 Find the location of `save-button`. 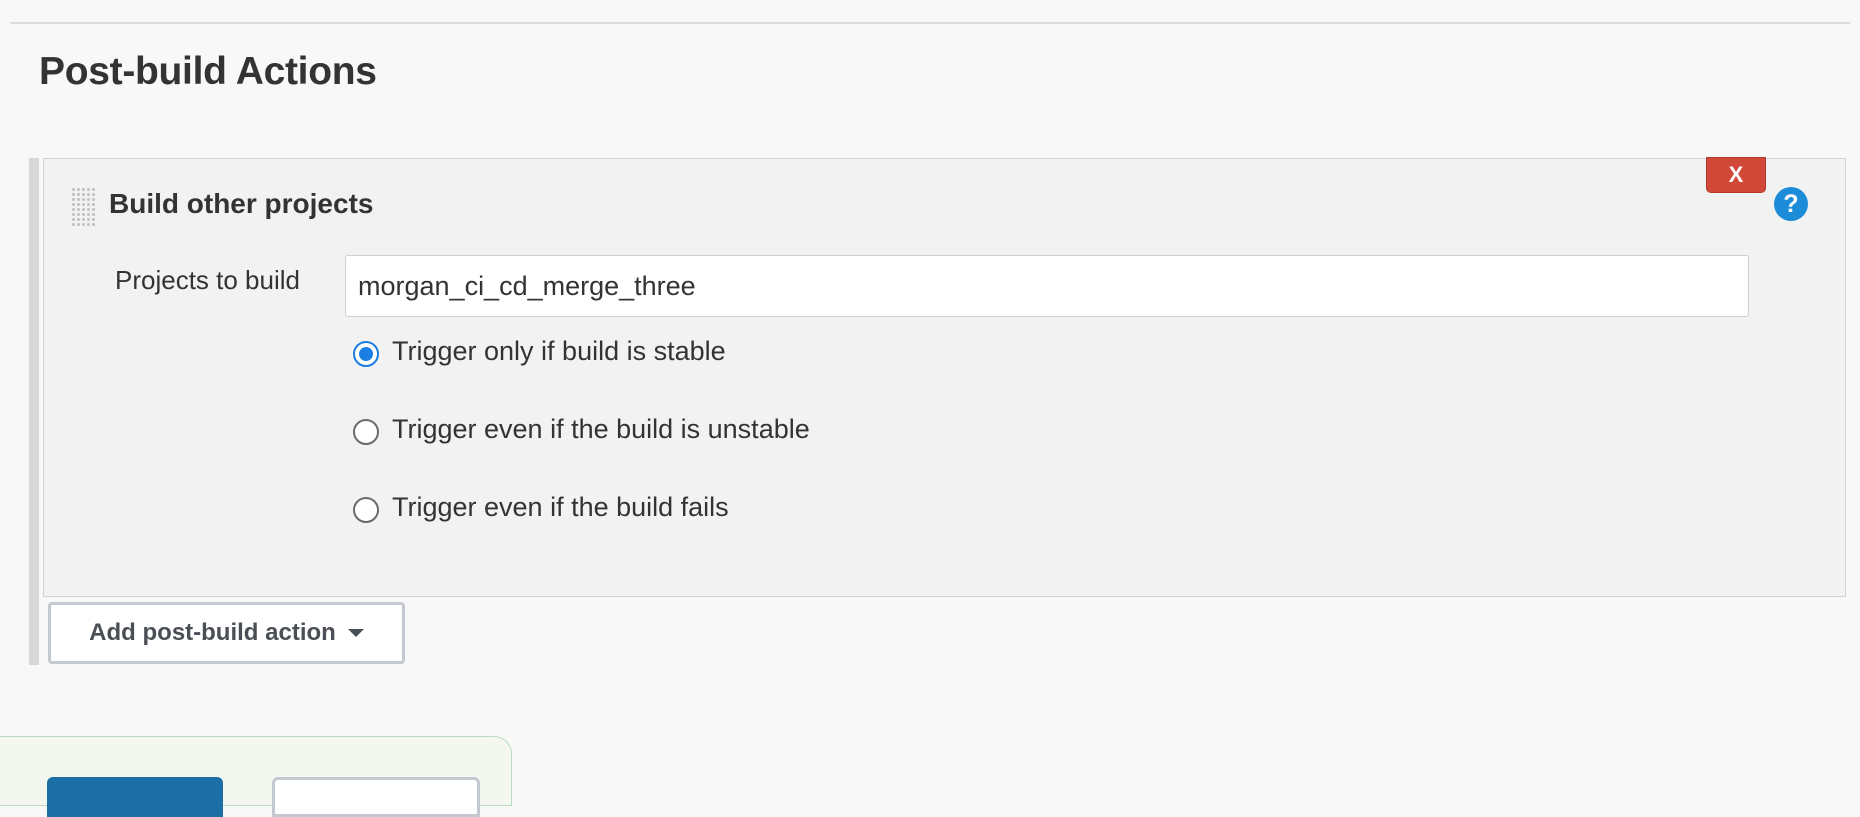

save-button is located at coordinates (135, 797).